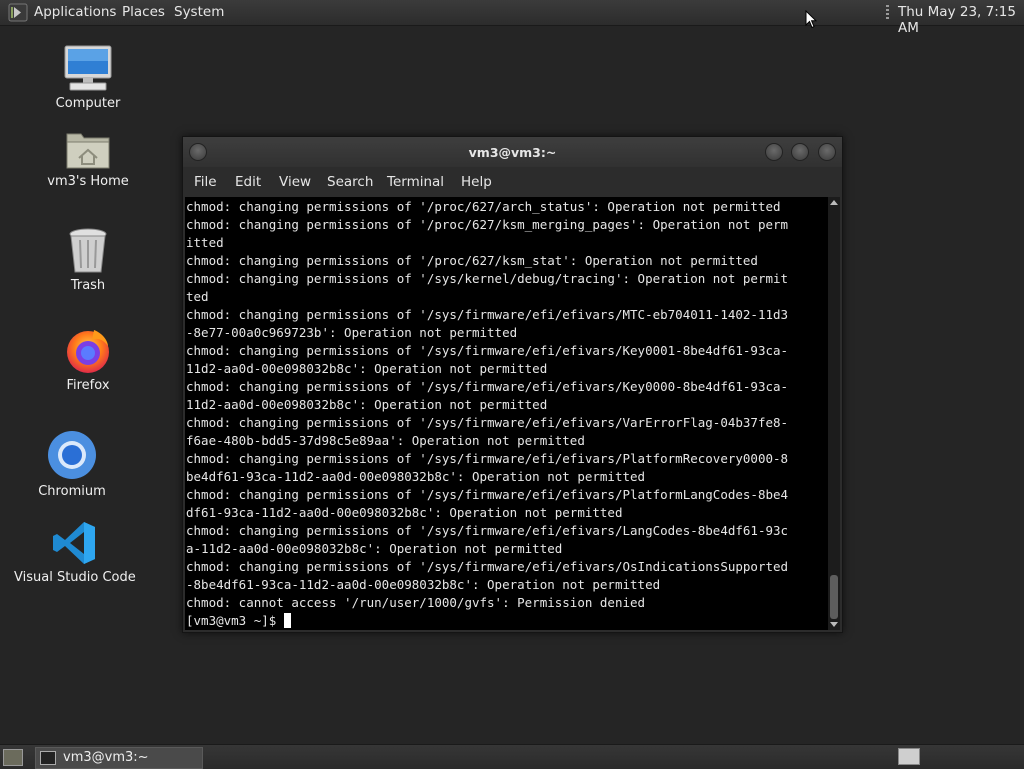 This screenshot has width=1024, height=769. I want to click on desktop-icon-firefox: Firefox, so click(88, 359).